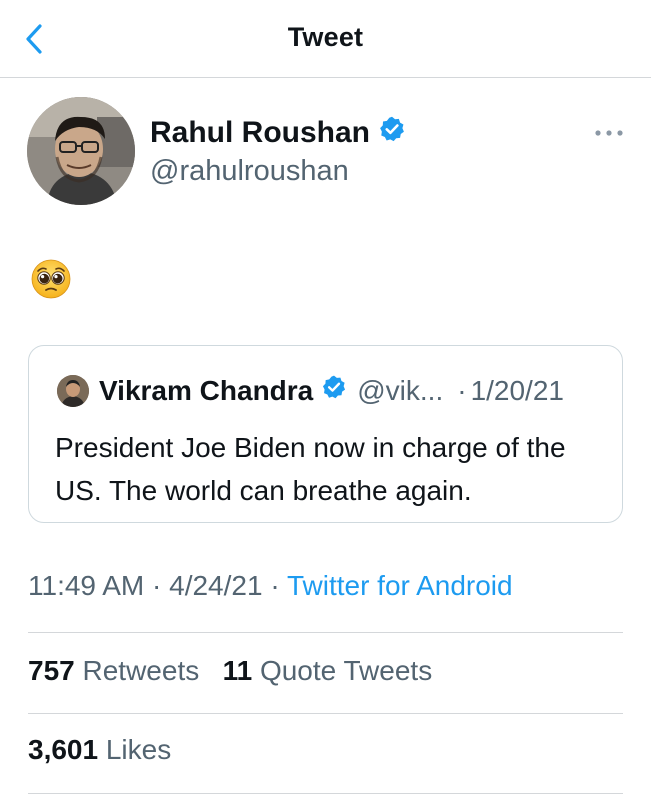 The width and height of the screenshot is (651, 800). What do you see at coordinates (346, 670) in the screenshot?
I see `quote-tweets-label: Quote Tweets` at bounding box center [346, 670].